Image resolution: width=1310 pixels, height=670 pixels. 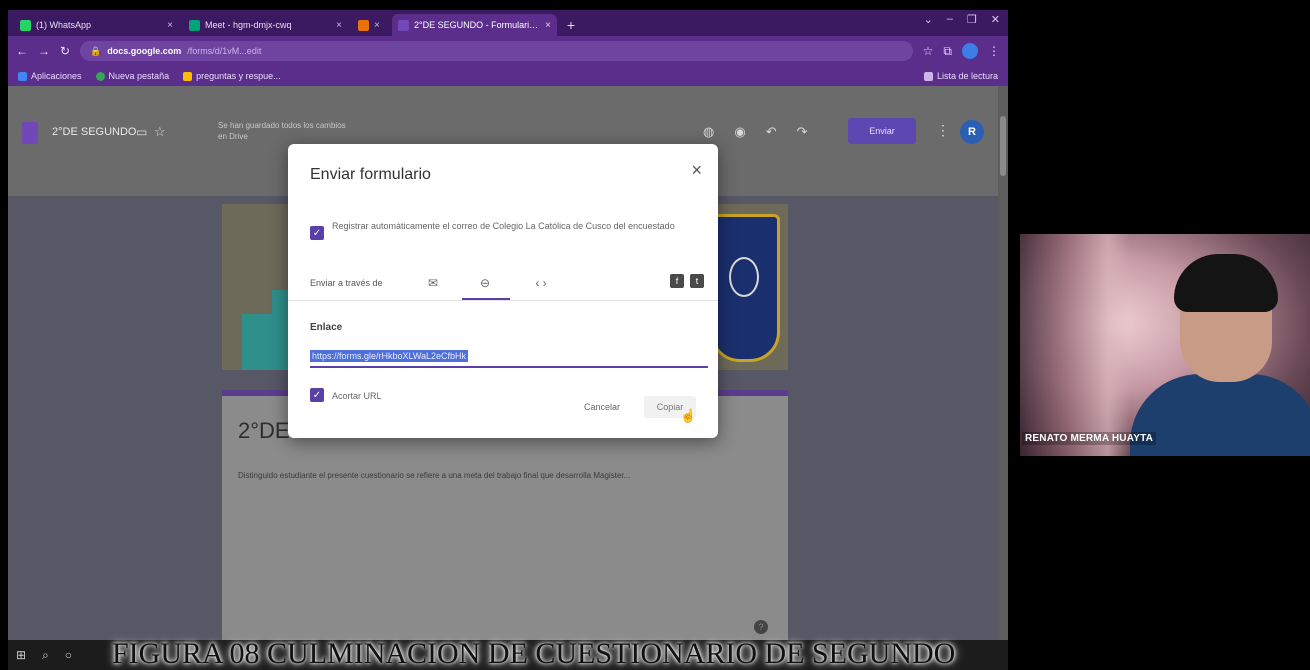 I want to click on windows-start-icon: ⊞, so click(x=21, y=655).